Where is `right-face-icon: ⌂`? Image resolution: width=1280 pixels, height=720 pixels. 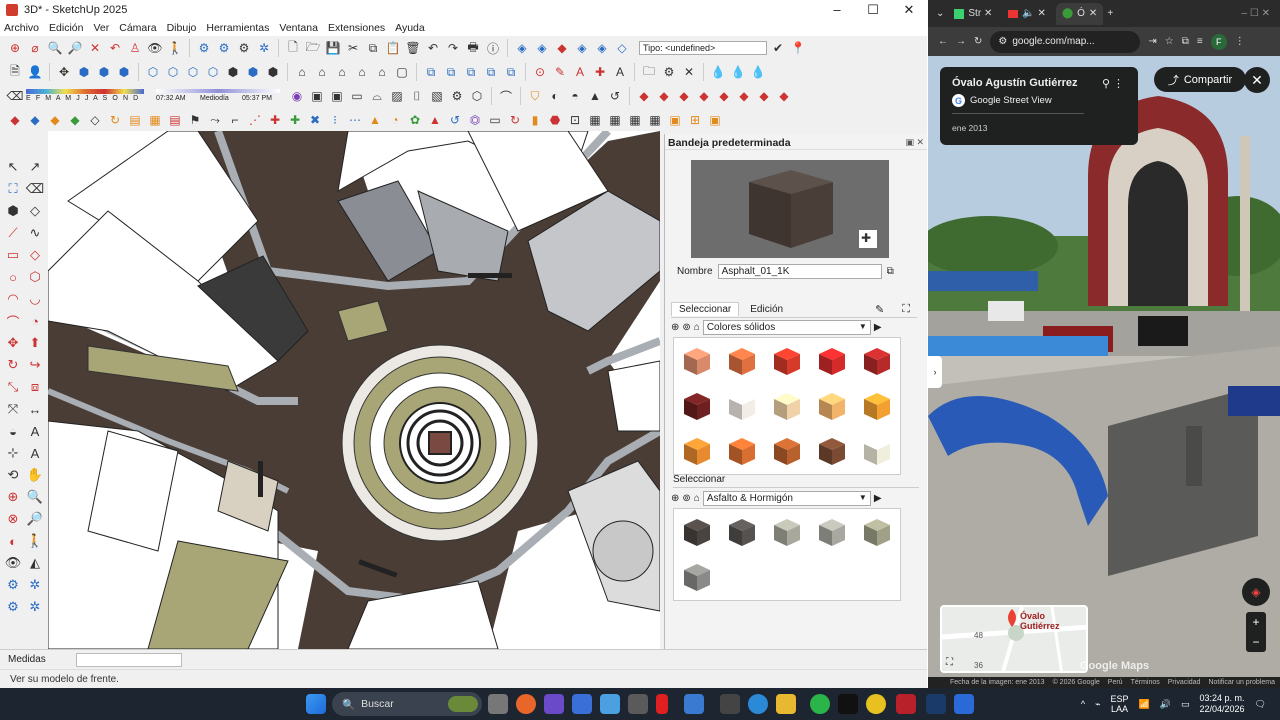 right-face-icon: ⌂ is located at coordinates (342, 72).